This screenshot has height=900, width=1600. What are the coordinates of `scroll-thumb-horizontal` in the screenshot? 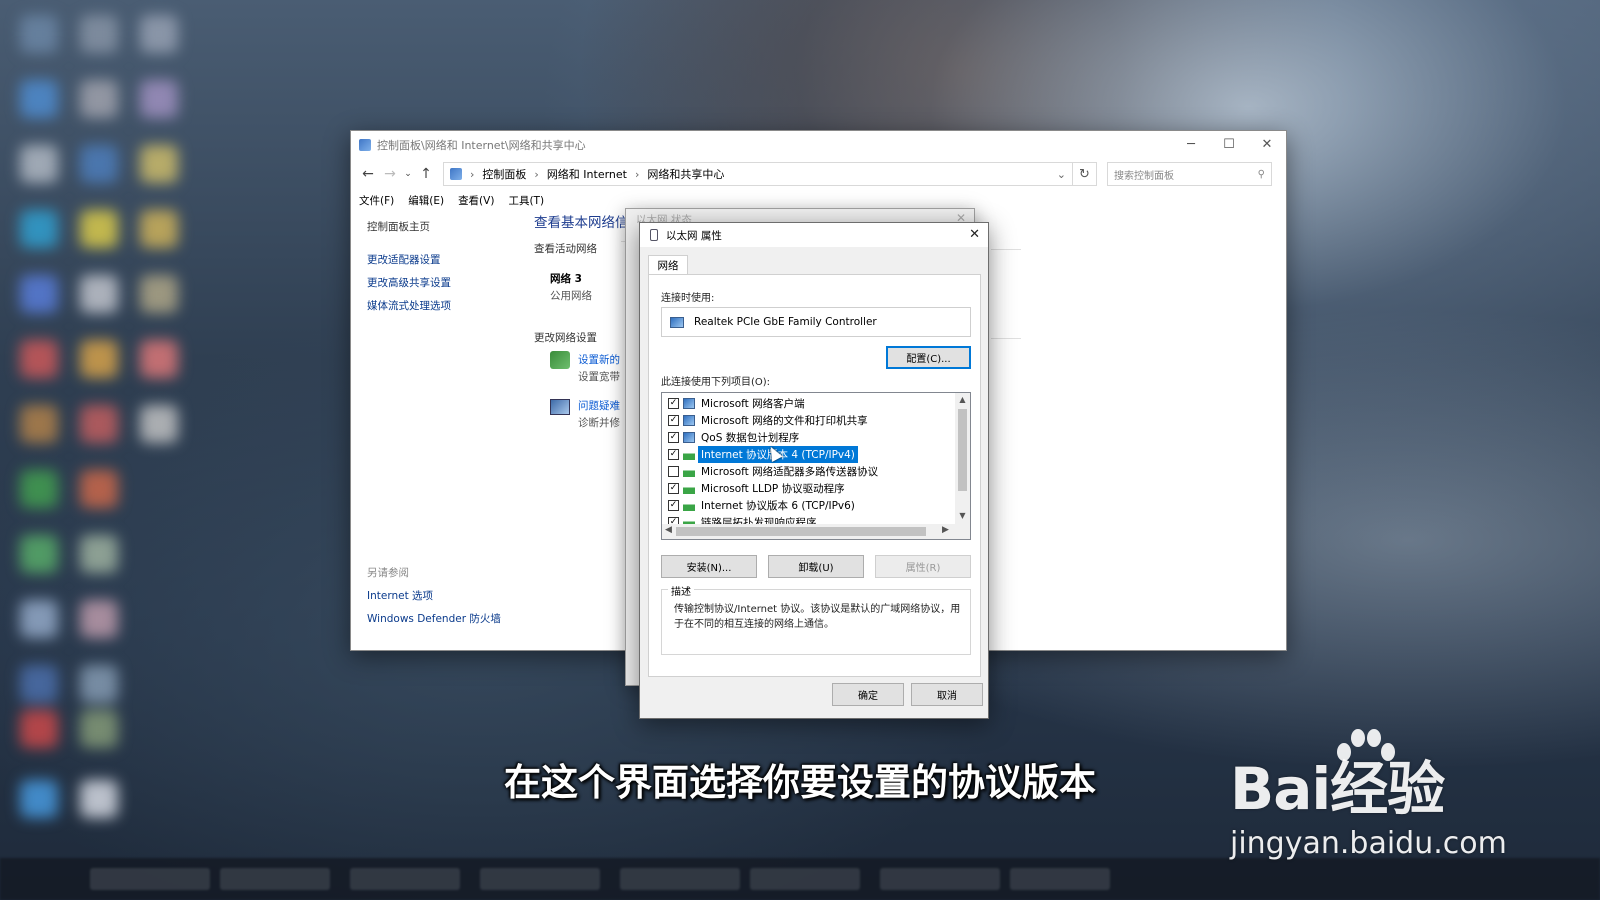 It's located at (801, 531).